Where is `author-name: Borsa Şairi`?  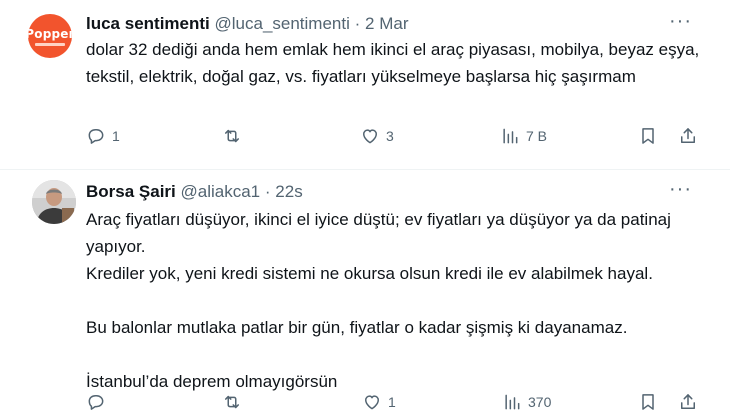 author-name: Borsa Şairi is located at coordinates (131, 191).